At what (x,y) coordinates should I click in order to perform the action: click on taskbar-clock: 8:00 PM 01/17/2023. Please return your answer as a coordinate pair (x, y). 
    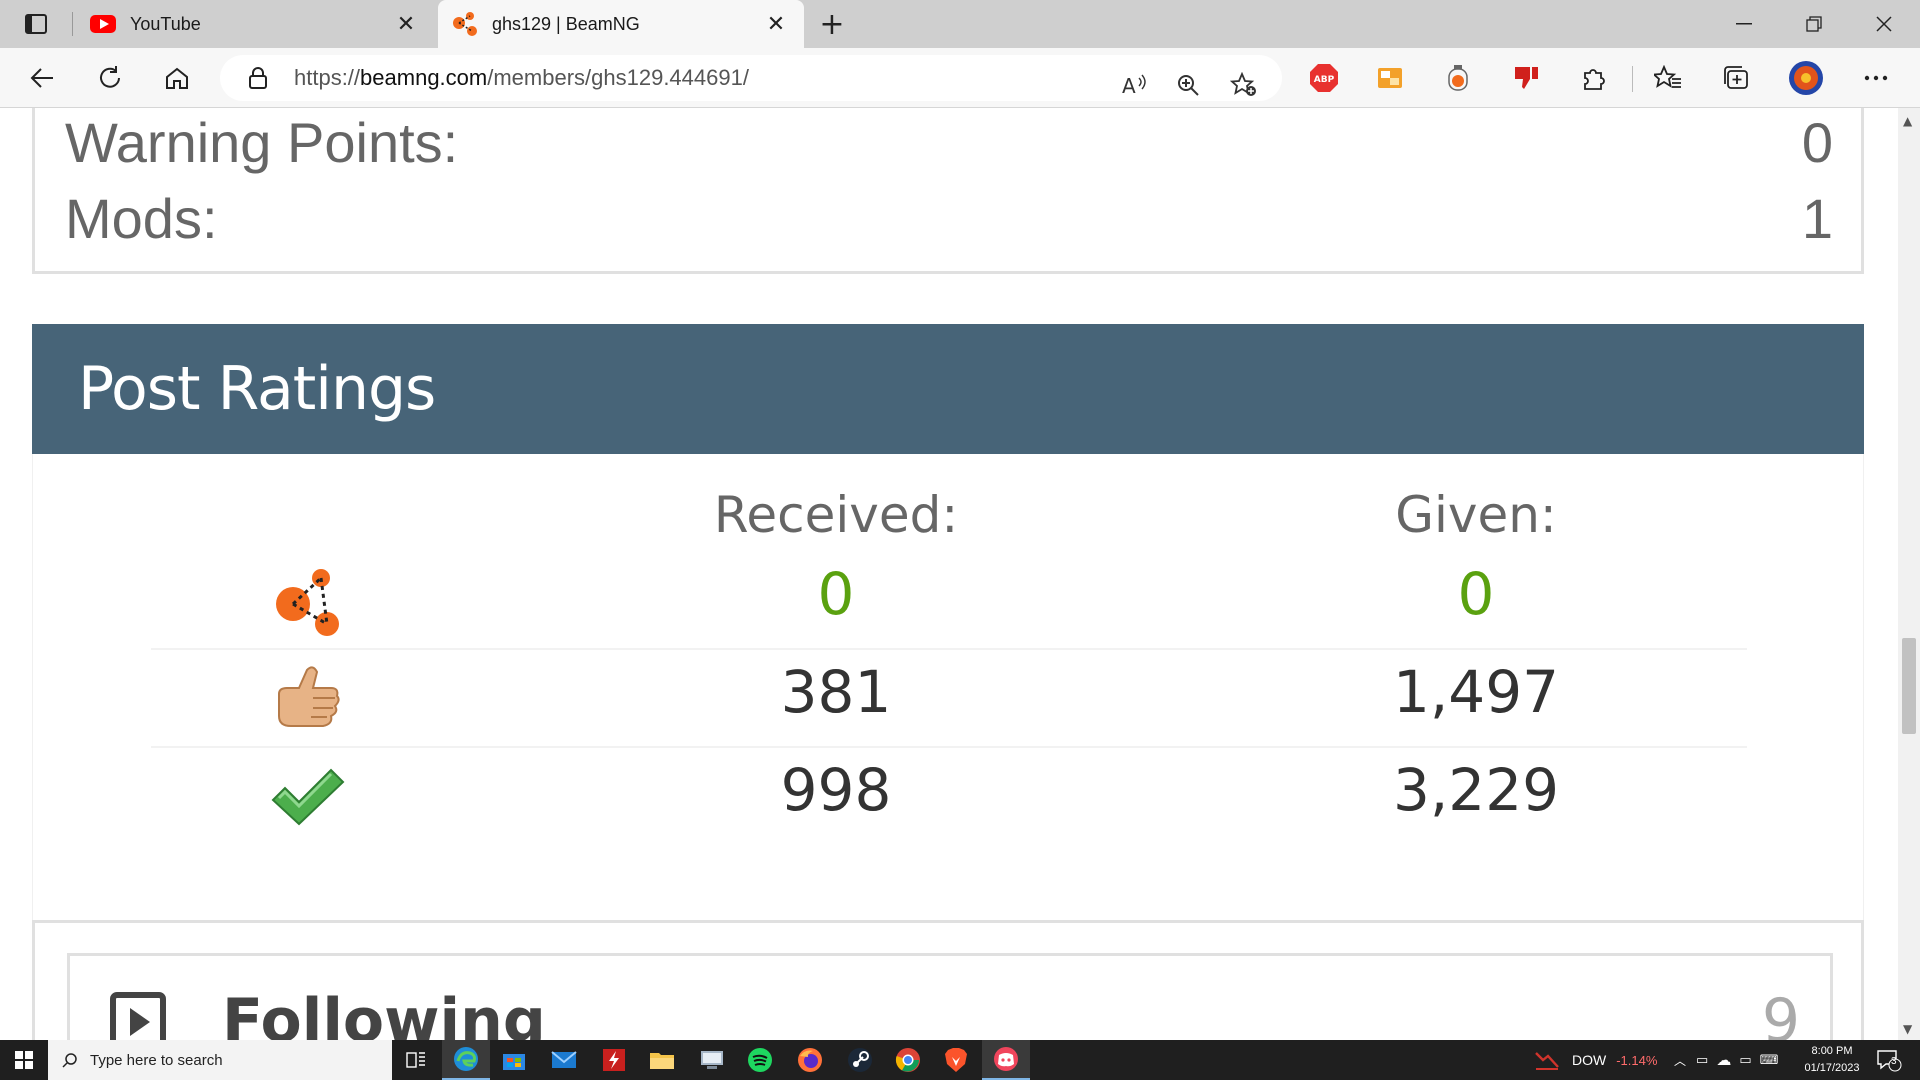
    Looking at the image, I should click on (1832, 1060).